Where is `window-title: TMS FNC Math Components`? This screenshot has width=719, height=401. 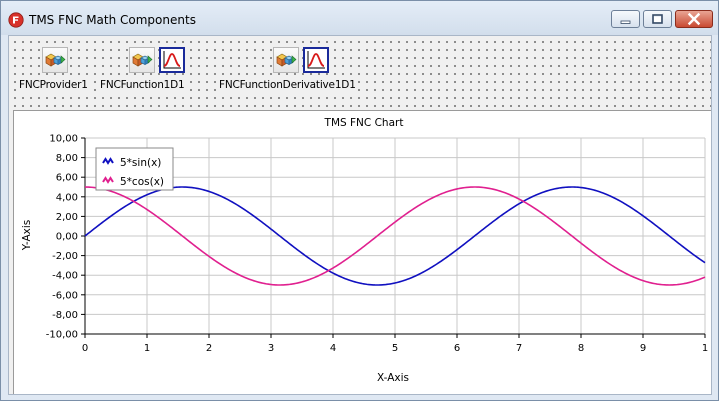 window-title: TMS FNC Math Components is located at coordinates (112, 20).